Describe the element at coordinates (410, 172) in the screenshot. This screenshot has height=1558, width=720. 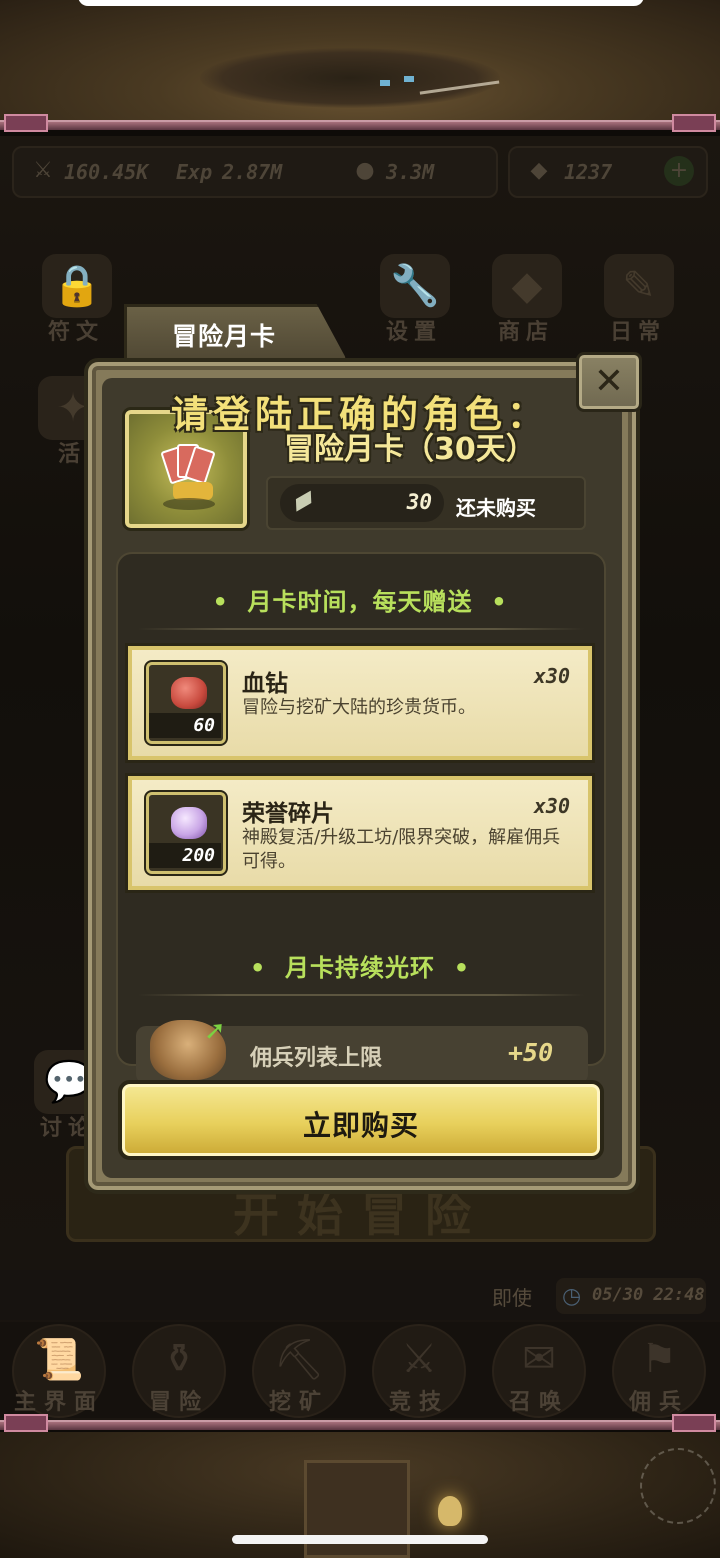
I see `gold-value: 3.3M` at that location.